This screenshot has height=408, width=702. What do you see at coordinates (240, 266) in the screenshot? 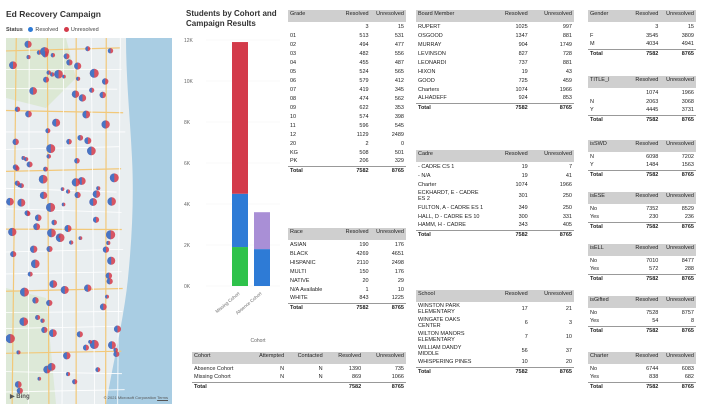
I see `bar-segment` at bounding box center [240, 266].